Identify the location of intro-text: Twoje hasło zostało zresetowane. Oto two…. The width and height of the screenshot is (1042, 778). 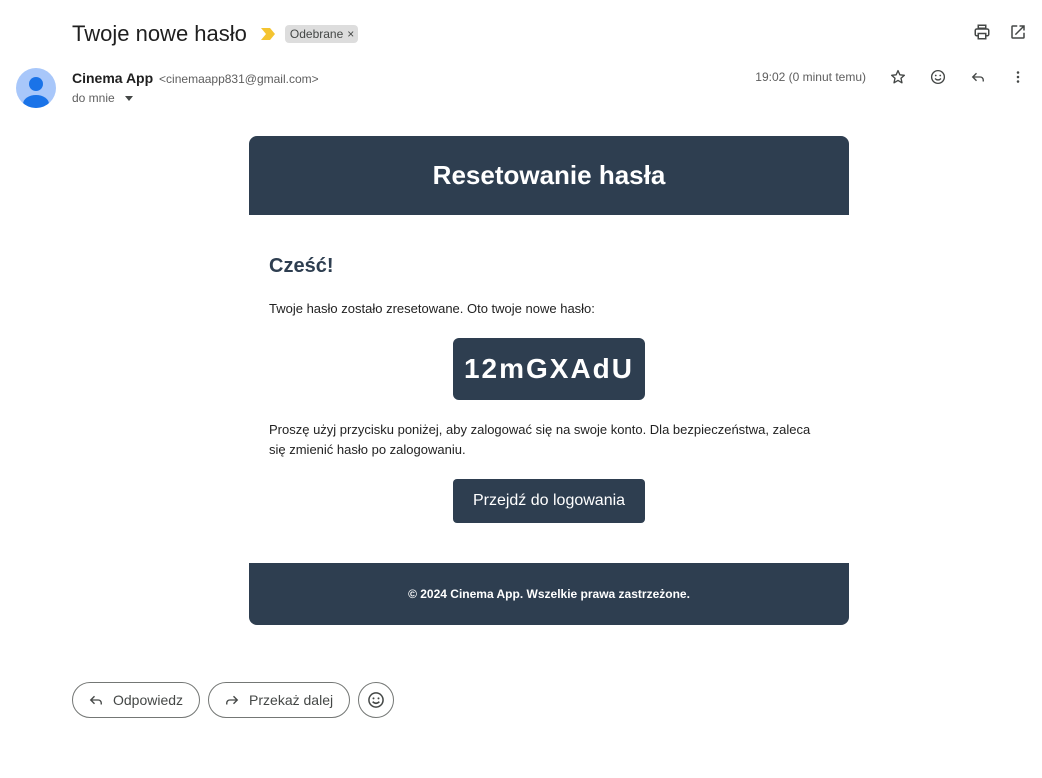
(432, 308).